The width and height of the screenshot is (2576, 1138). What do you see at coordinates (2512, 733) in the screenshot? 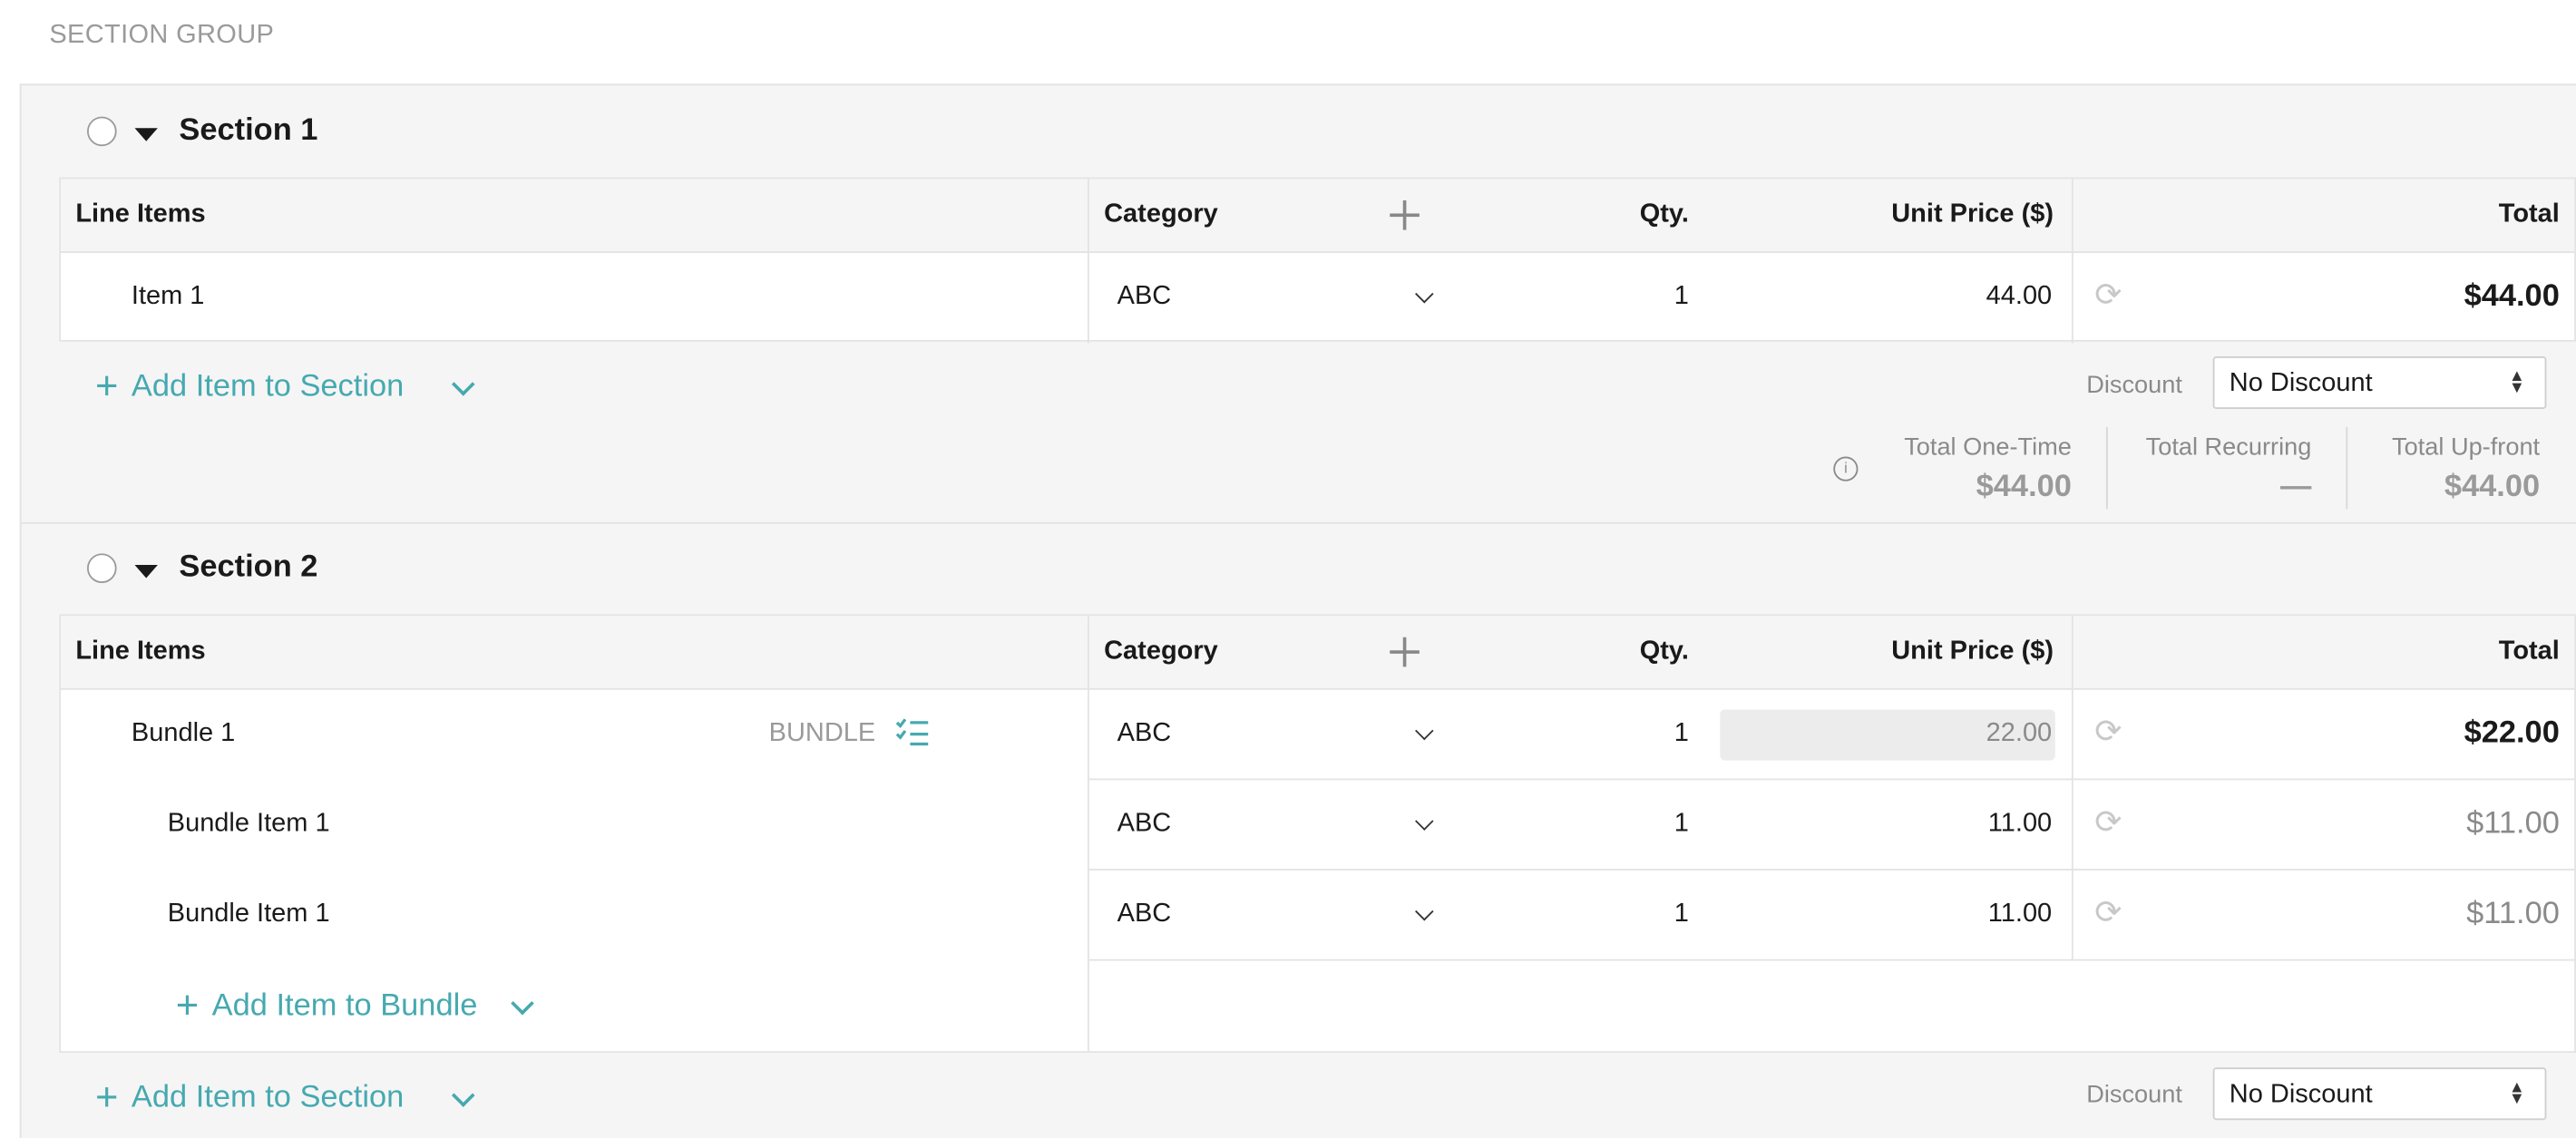
I see `row-total: $22.00` at bounding box center [2512, 733].